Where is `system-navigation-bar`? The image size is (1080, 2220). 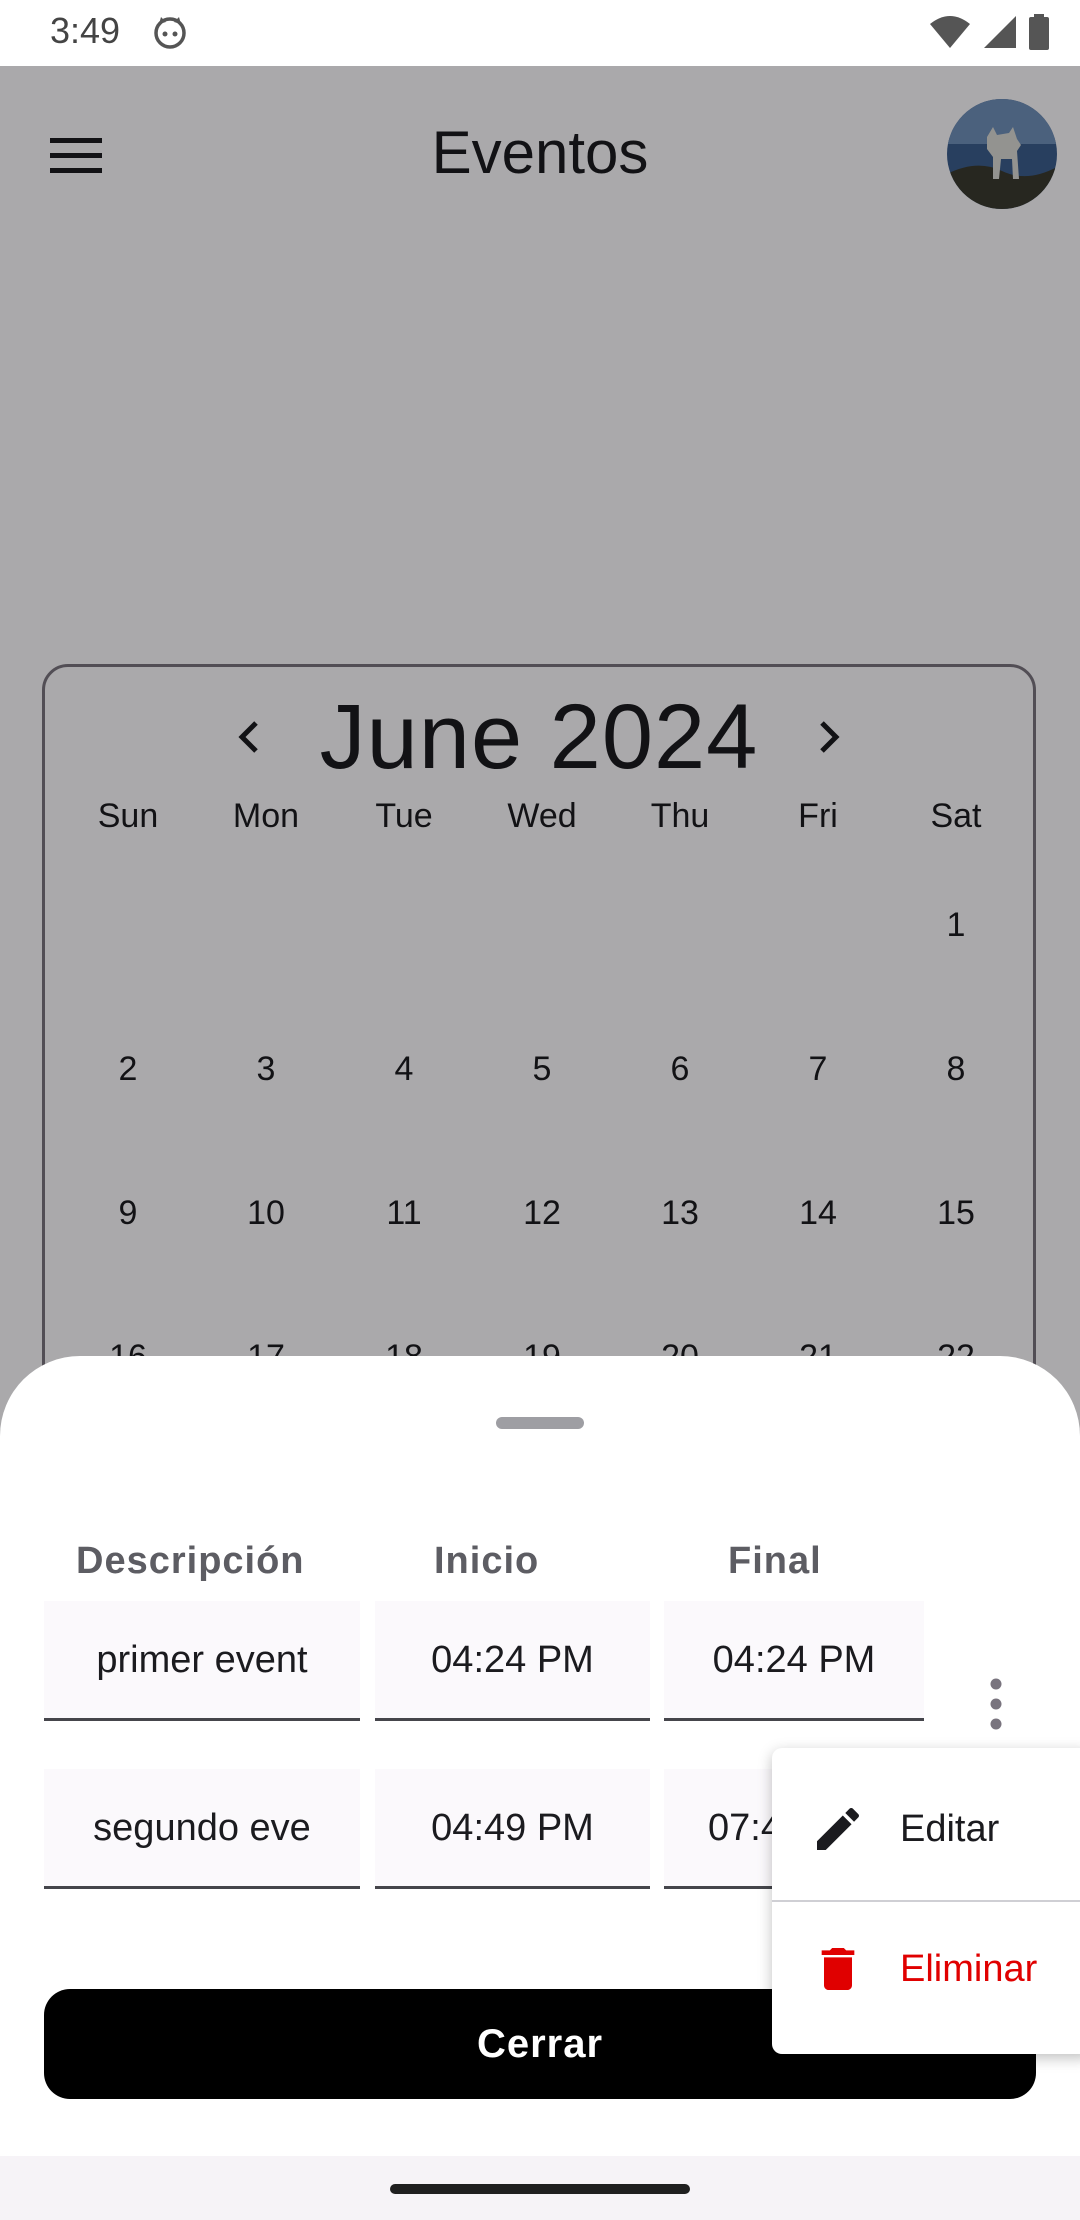 system-navigation-bar is located at coordinates (540, 2188).